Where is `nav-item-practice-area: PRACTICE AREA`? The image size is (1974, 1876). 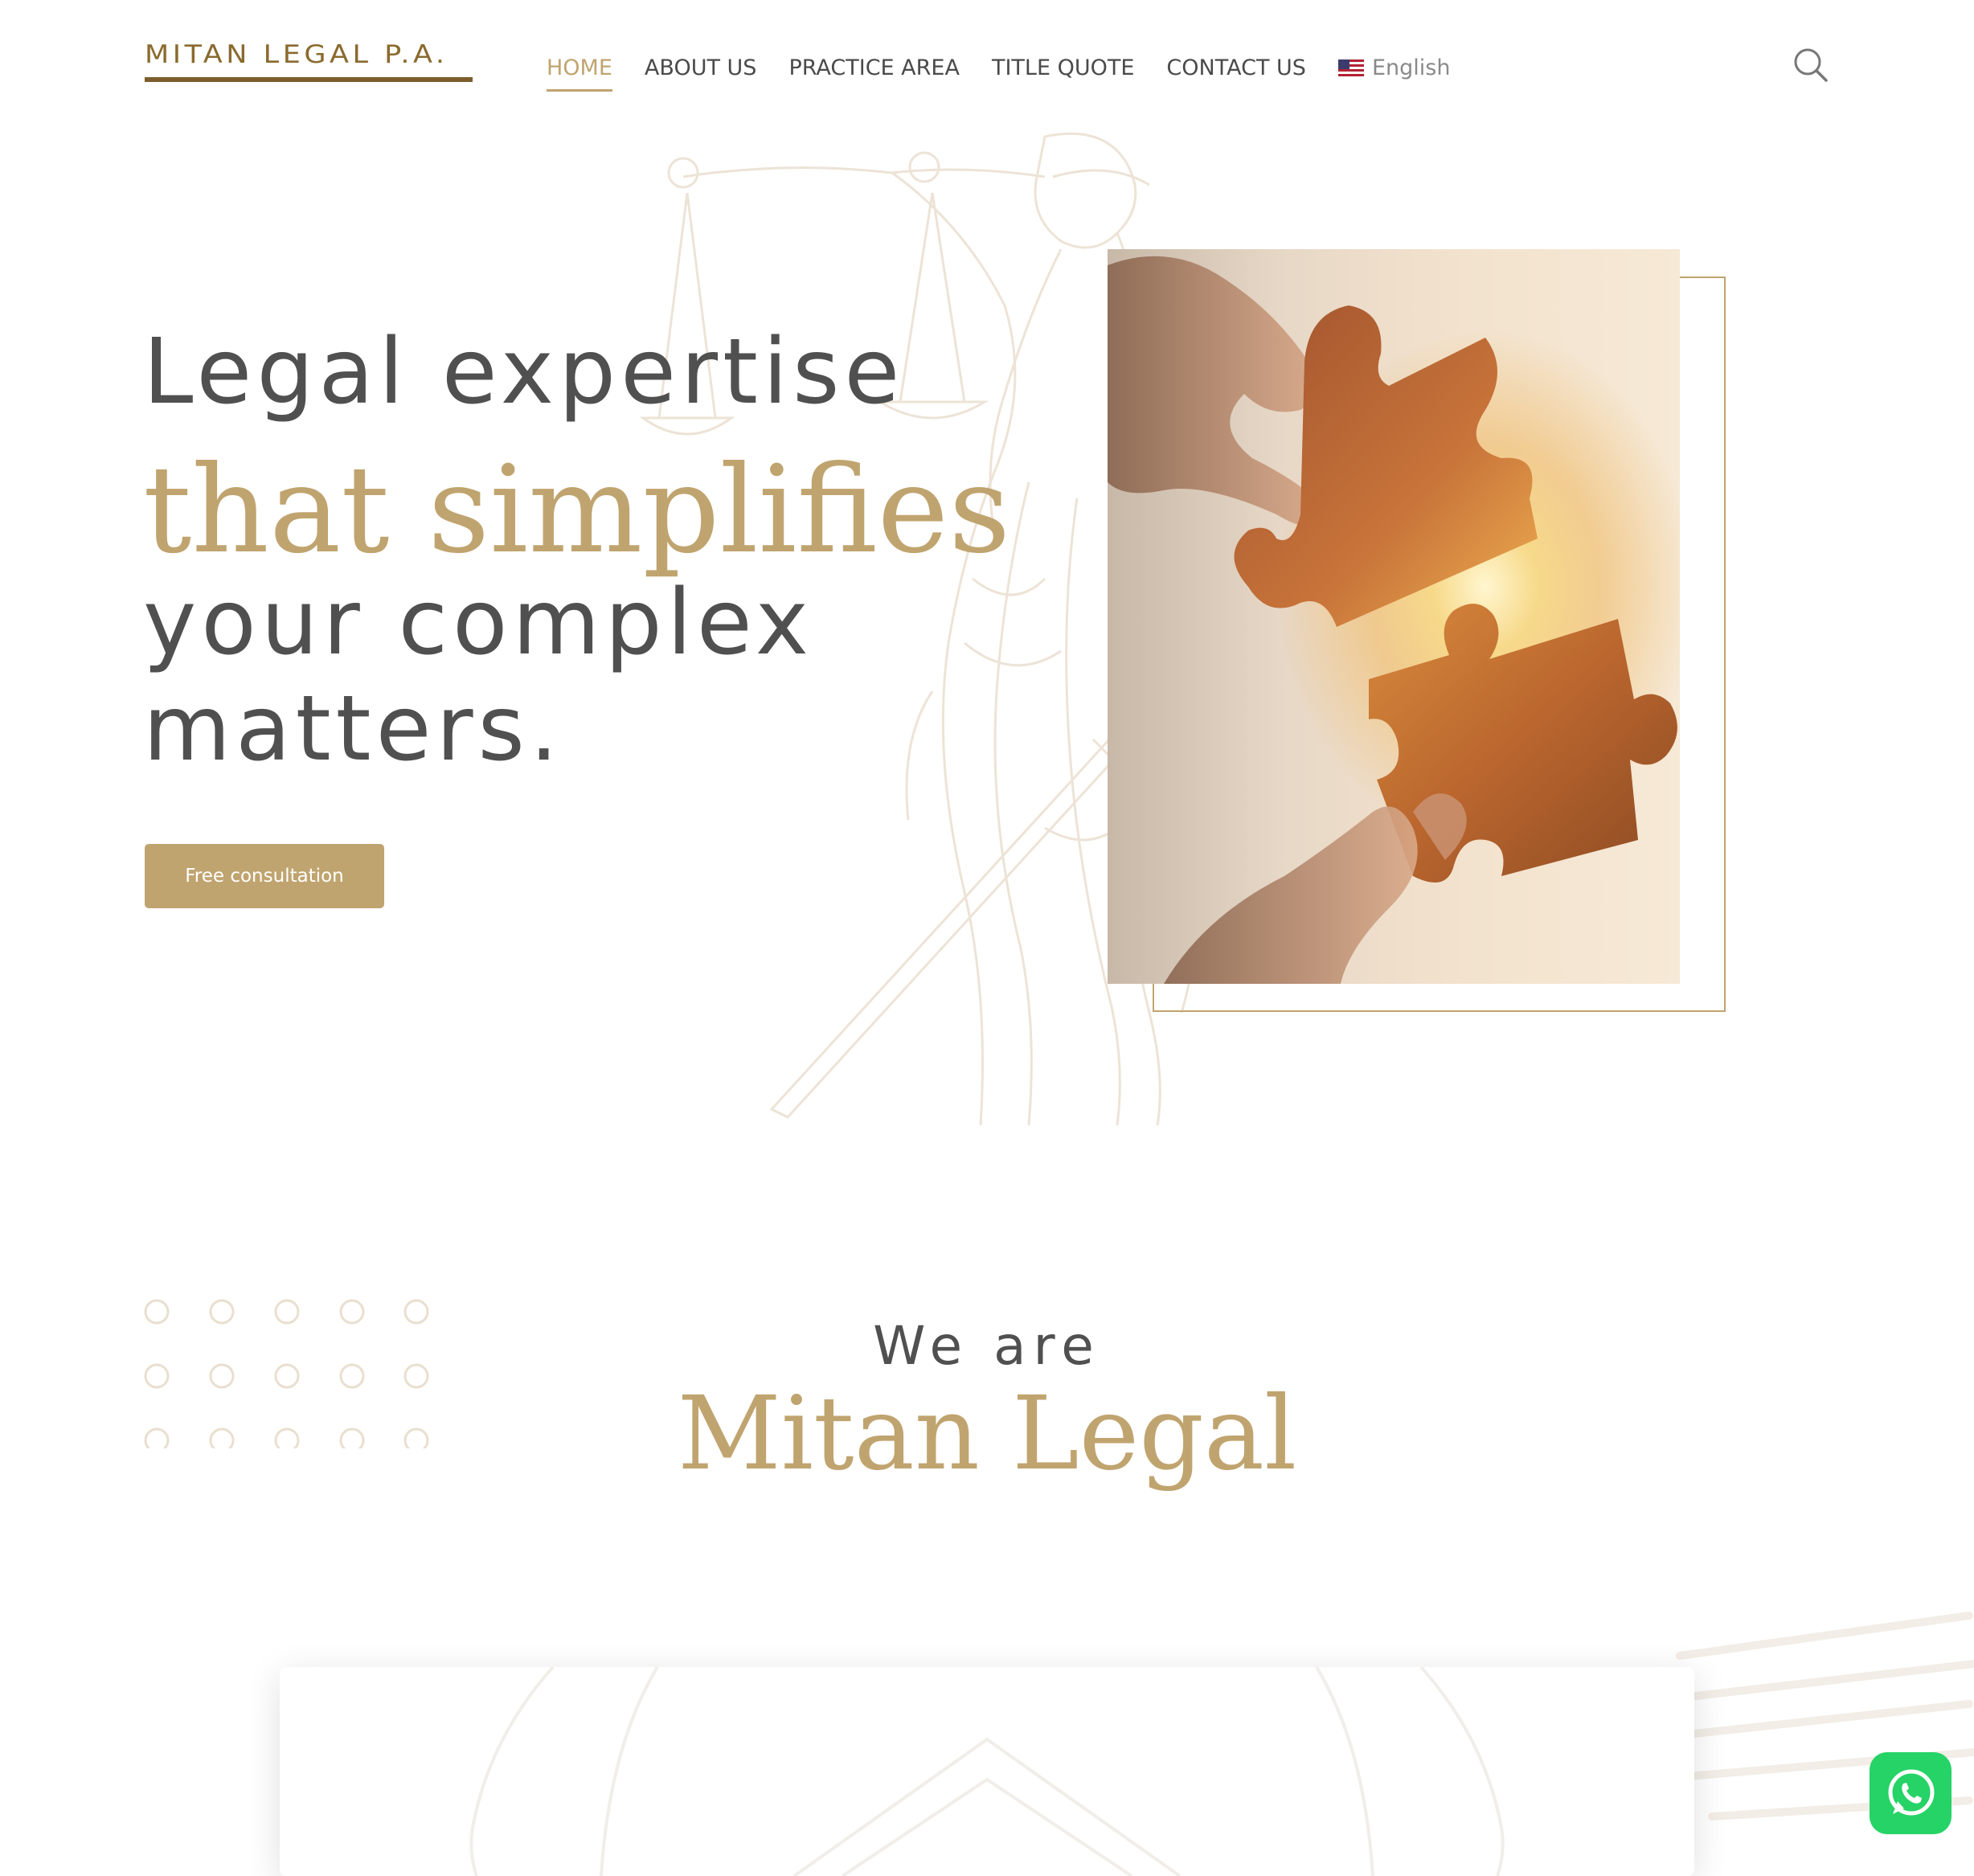
nav-item-practice-area: PRACTICE AREA is located at coordinates (874, 67).